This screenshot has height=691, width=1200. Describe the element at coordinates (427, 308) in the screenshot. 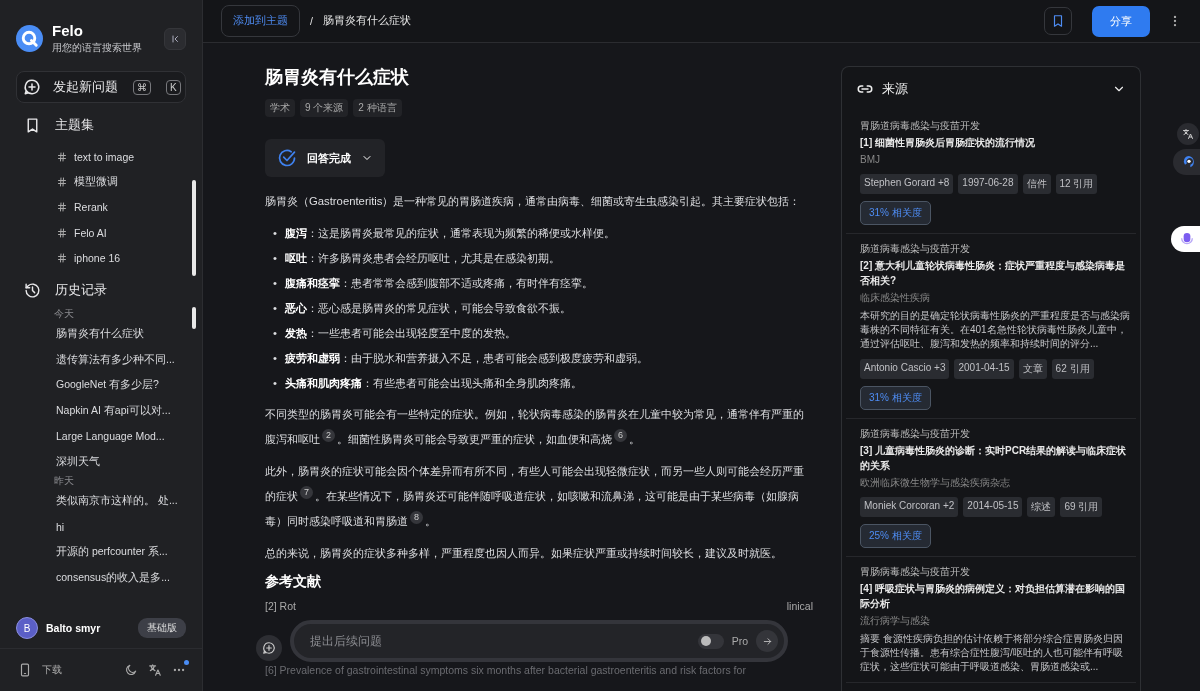

I see `symptom-item: 恶心：恶心感是肠胃炎的常见症状，可能会导致食欲不振。` at that location.